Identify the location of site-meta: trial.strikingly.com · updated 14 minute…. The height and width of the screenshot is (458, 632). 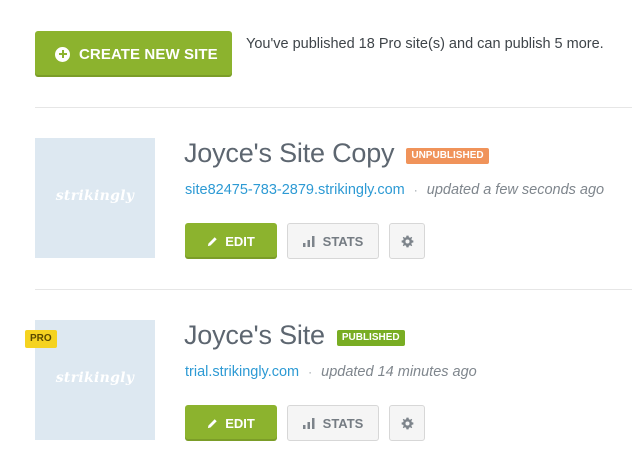
(331, 372).